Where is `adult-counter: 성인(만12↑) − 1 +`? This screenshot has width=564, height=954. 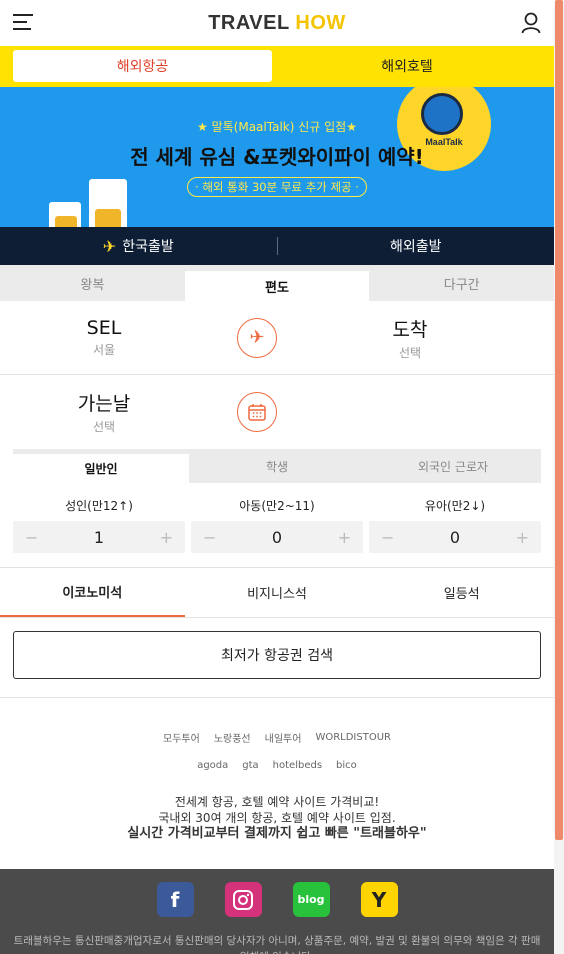 adult-counter: 성인(만12↑) − 1 + is located at coordinates (99, 525).